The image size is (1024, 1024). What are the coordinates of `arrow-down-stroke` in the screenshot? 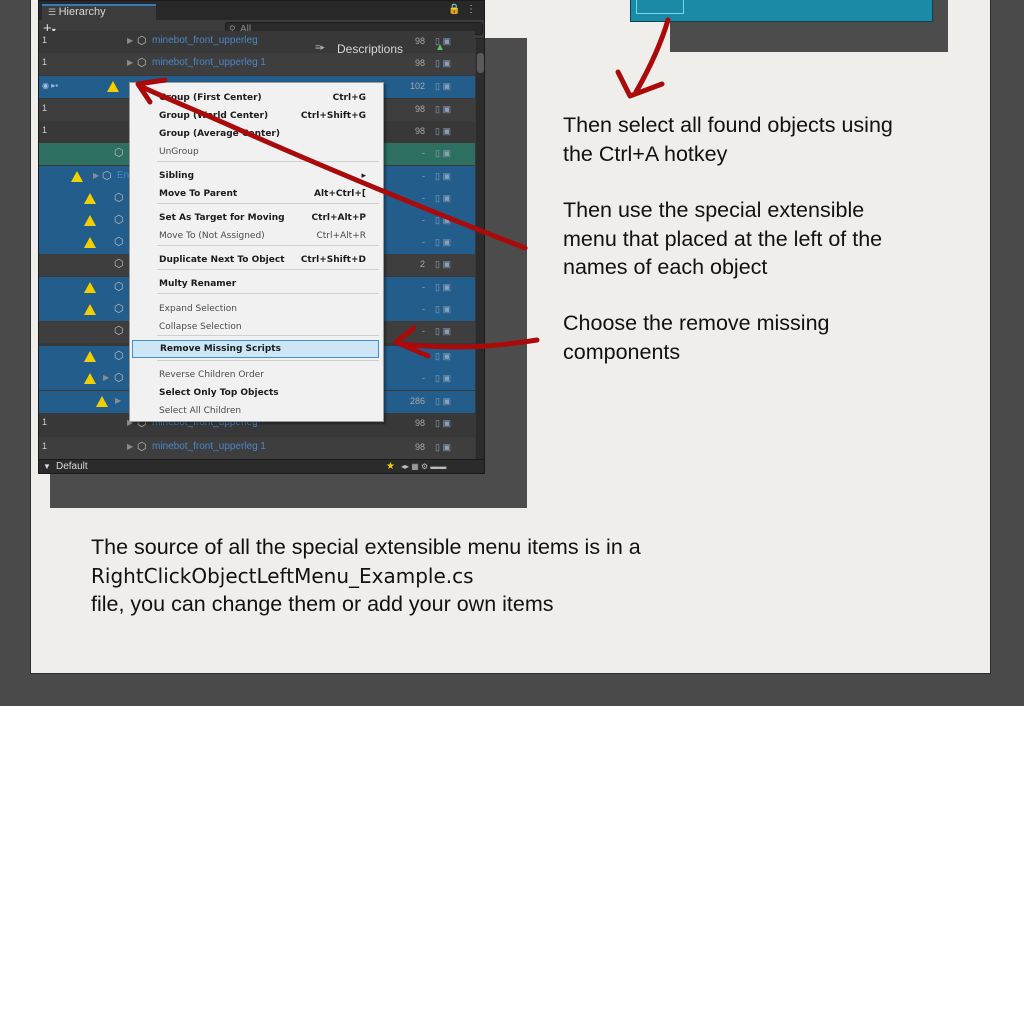 It's located at (652, 56).